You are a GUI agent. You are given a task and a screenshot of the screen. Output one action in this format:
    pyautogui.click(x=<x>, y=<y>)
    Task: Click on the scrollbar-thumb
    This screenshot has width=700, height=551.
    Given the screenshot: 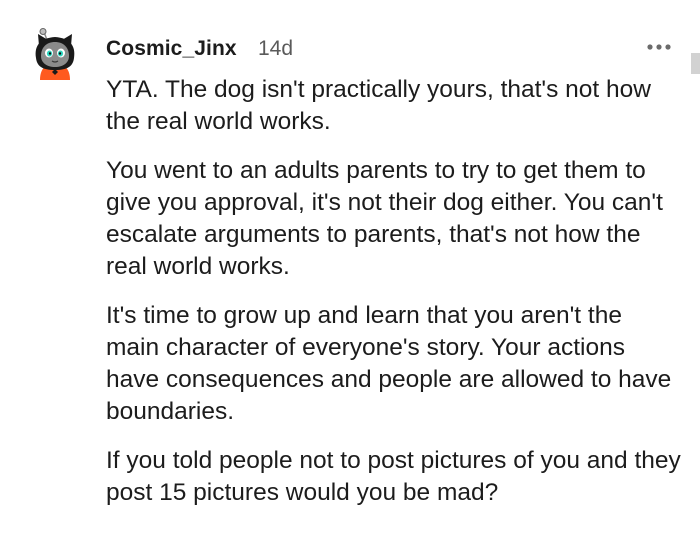 What is the action you would take?
    pyautogui.click(x=695, y=63)
    